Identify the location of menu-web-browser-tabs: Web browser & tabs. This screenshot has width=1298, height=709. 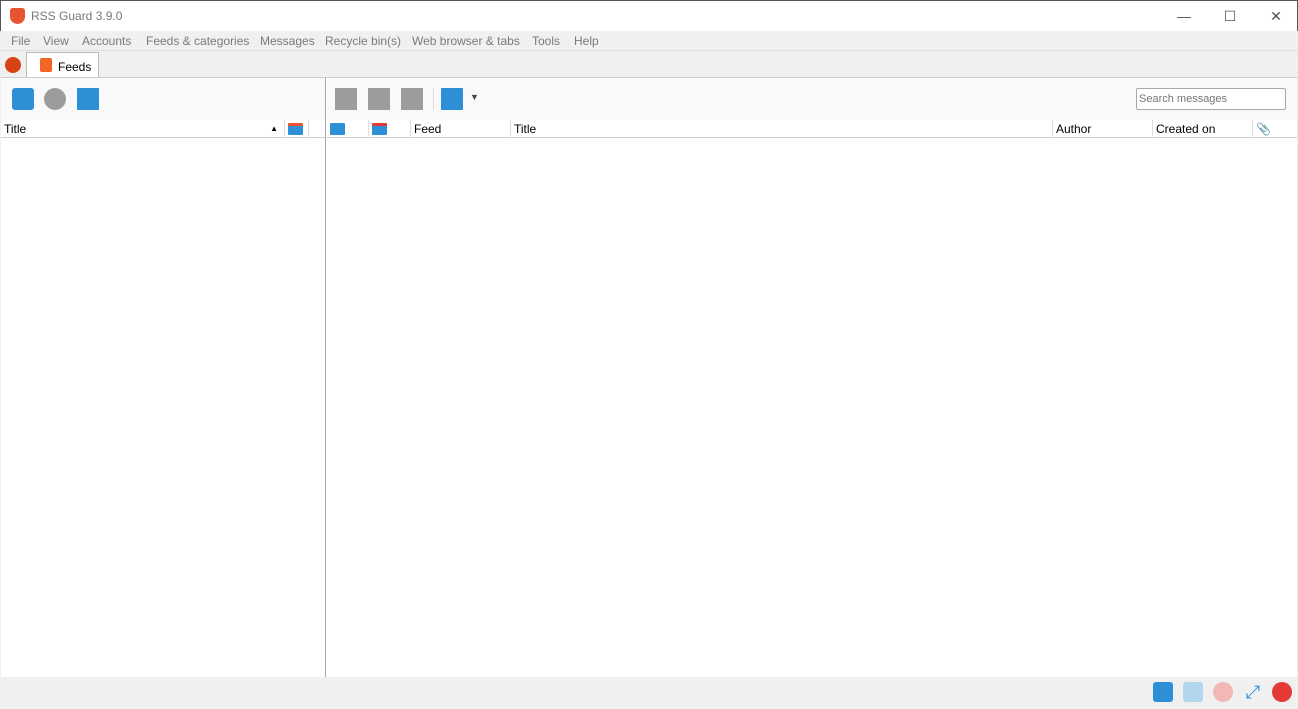
(466, 41).